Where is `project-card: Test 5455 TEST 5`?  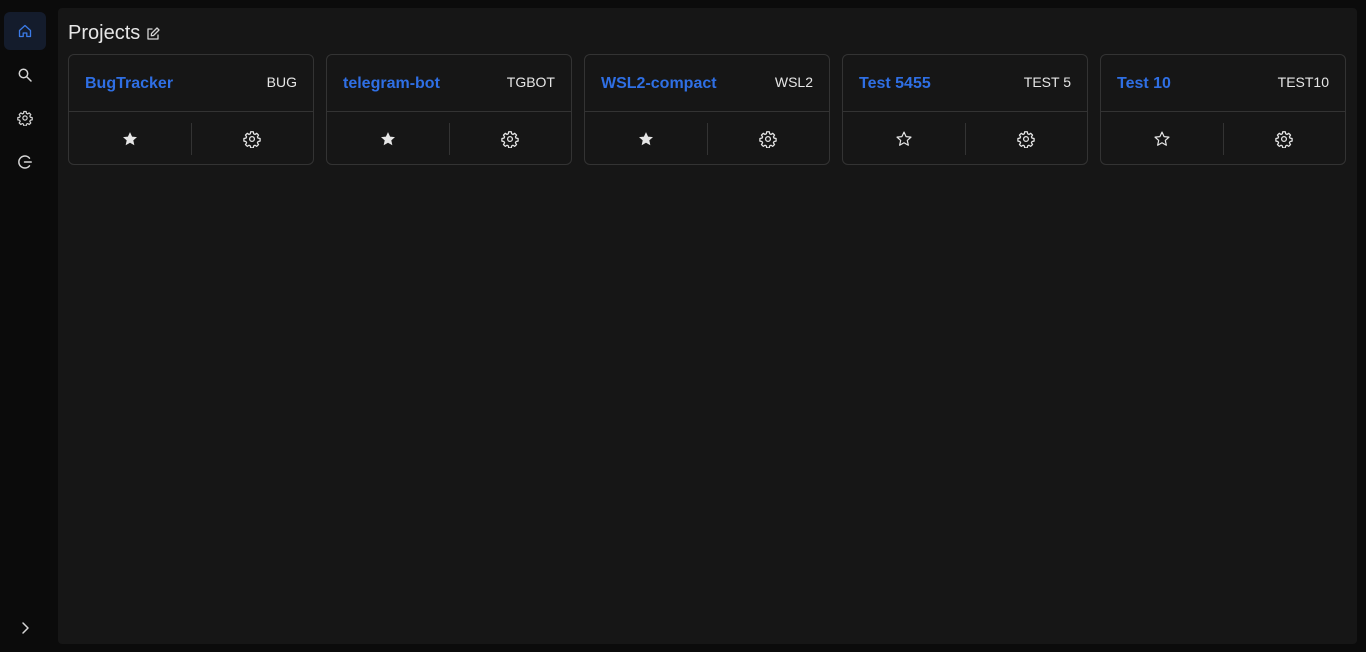
project-card: Test 5455 TEST 5 is located at coordinates (965, 109).